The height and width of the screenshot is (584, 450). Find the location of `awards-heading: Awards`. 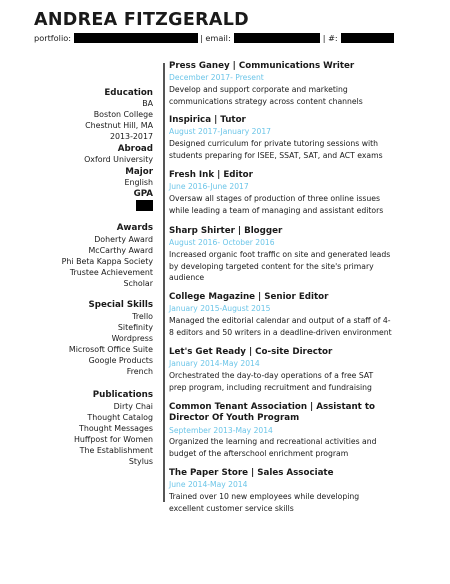

awards-heading: Awards is located at coordinates (134, 228).